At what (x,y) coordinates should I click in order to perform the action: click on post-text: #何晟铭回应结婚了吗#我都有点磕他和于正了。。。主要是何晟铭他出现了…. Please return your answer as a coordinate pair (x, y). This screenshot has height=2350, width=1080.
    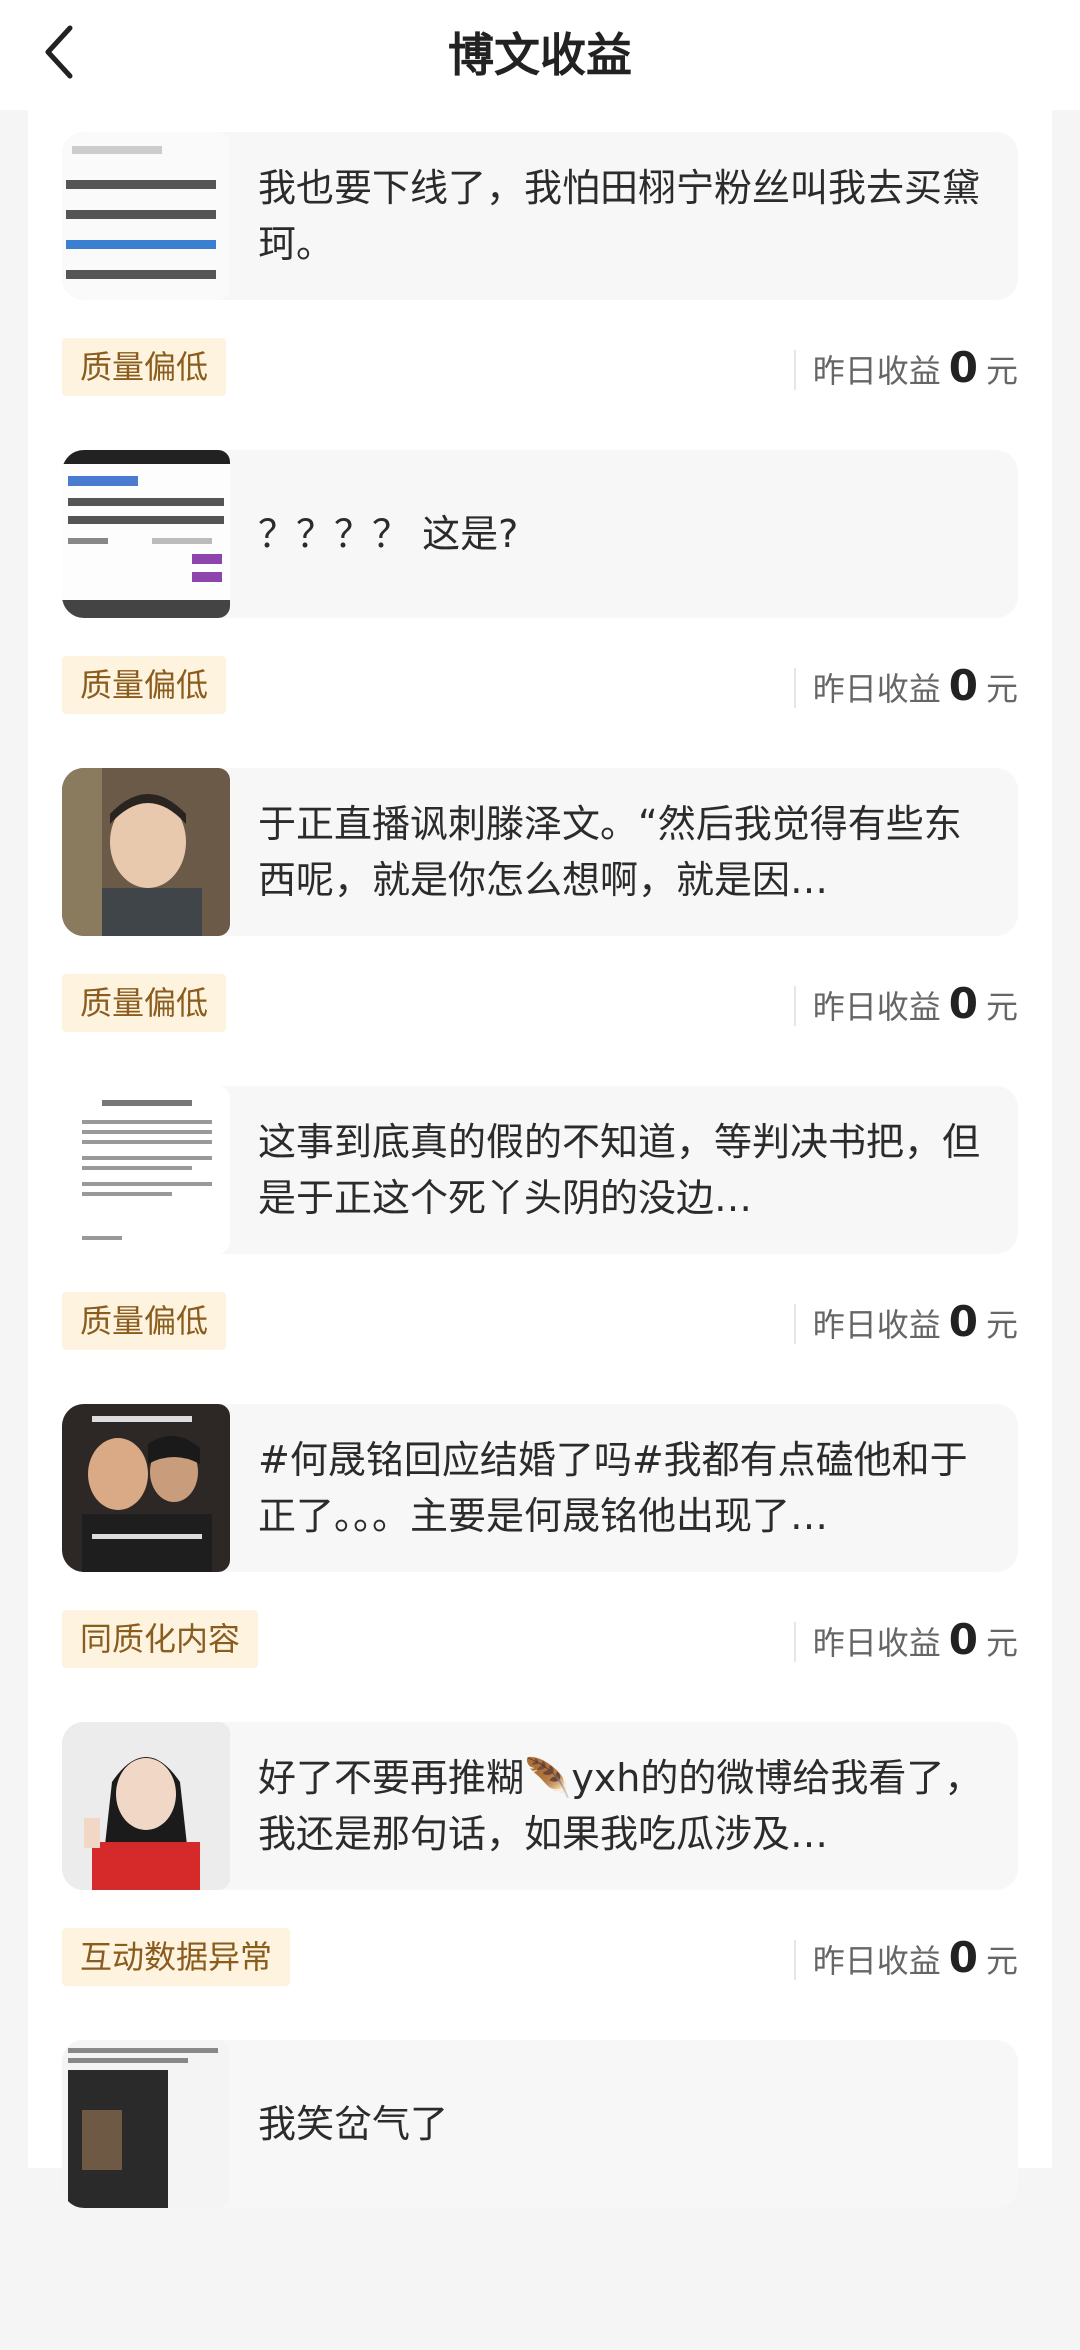
    Looking at the image, I should click on (613, 1488).